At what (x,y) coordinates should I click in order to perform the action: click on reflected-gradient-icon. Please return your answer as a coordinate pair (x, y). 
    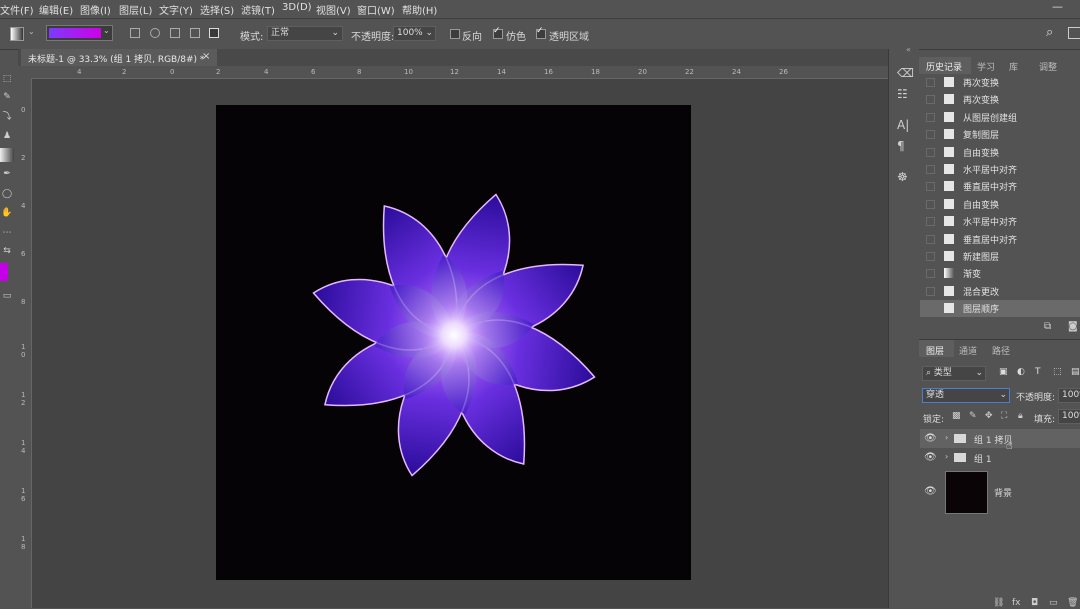
    Looking at the image, I should click on (195, 33).